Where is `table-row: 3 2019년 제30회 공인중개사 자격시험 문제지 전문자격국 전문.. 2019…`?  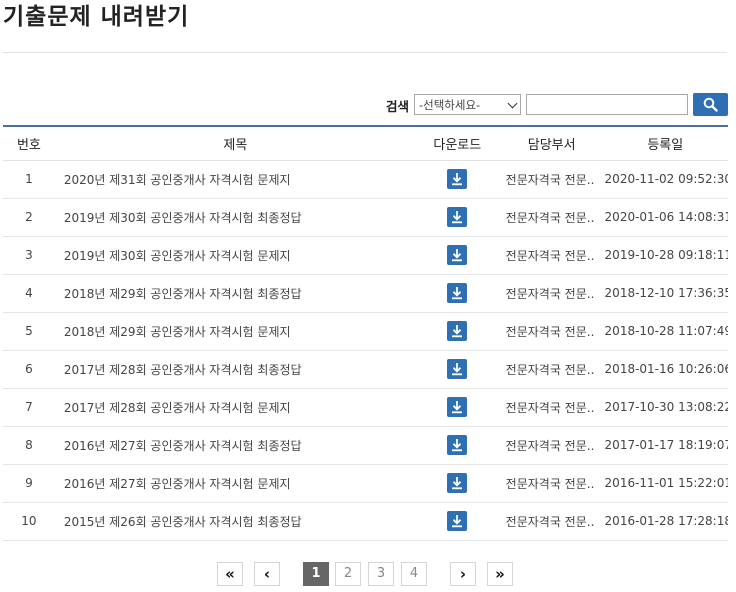 table-row: 3 2019년 제30회 공인중개사 자격시험 문제지 전문자격국 전문.. 2019… is located at coordinates (365, 255).